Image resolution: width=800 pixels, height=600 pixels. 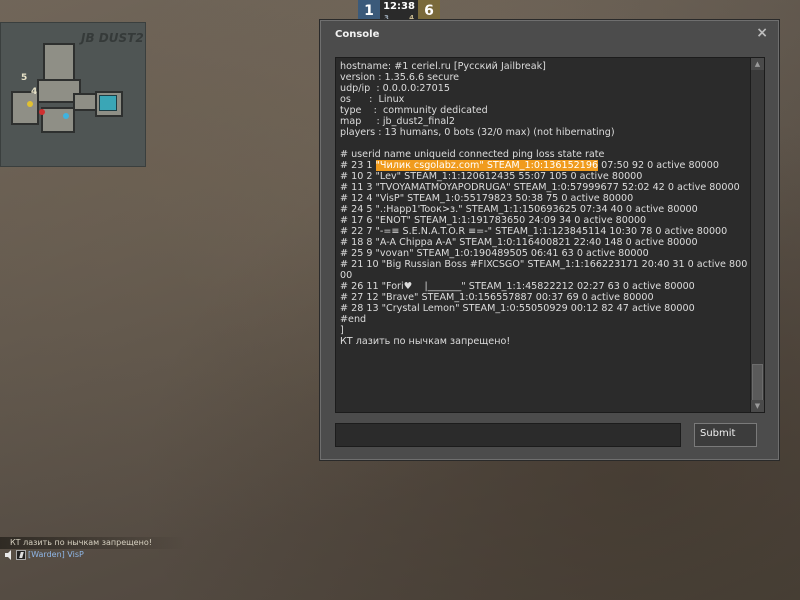 I want to click on console-log-line: type : community dedicated, so click(x=414, y=110).